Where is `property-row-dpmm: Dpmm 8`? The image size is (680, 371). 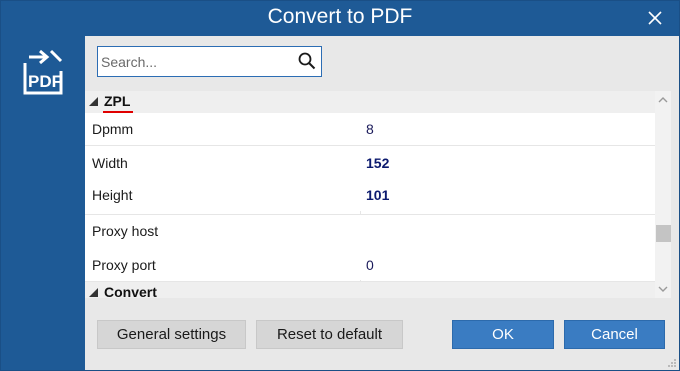
property-row-dpmm: Dpmm 8 is located at coordinates (370, 129).